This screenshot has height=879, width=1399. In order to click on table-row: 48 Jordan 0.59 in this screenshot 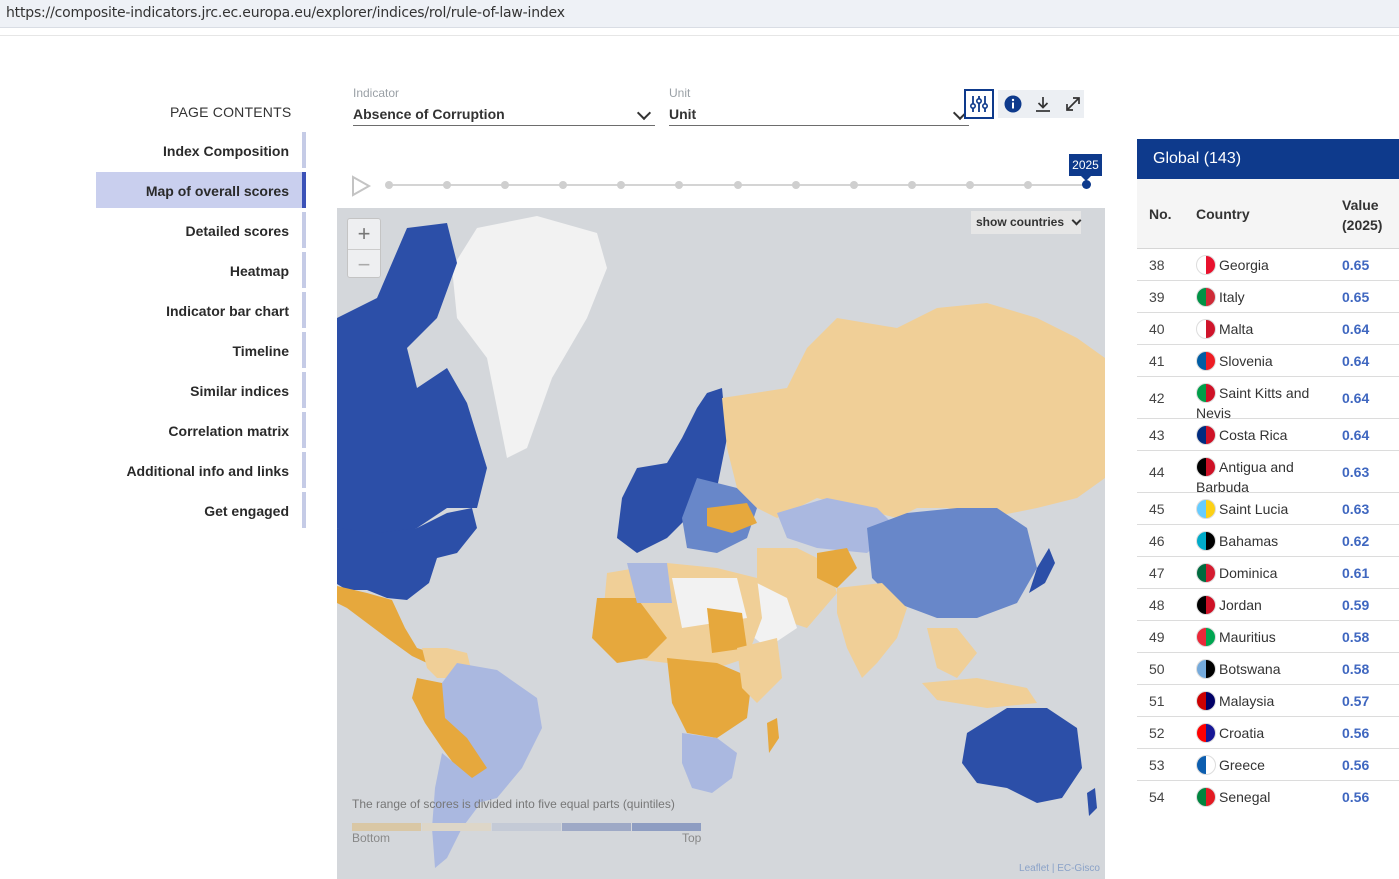, I will do `click(1268, 605)`.